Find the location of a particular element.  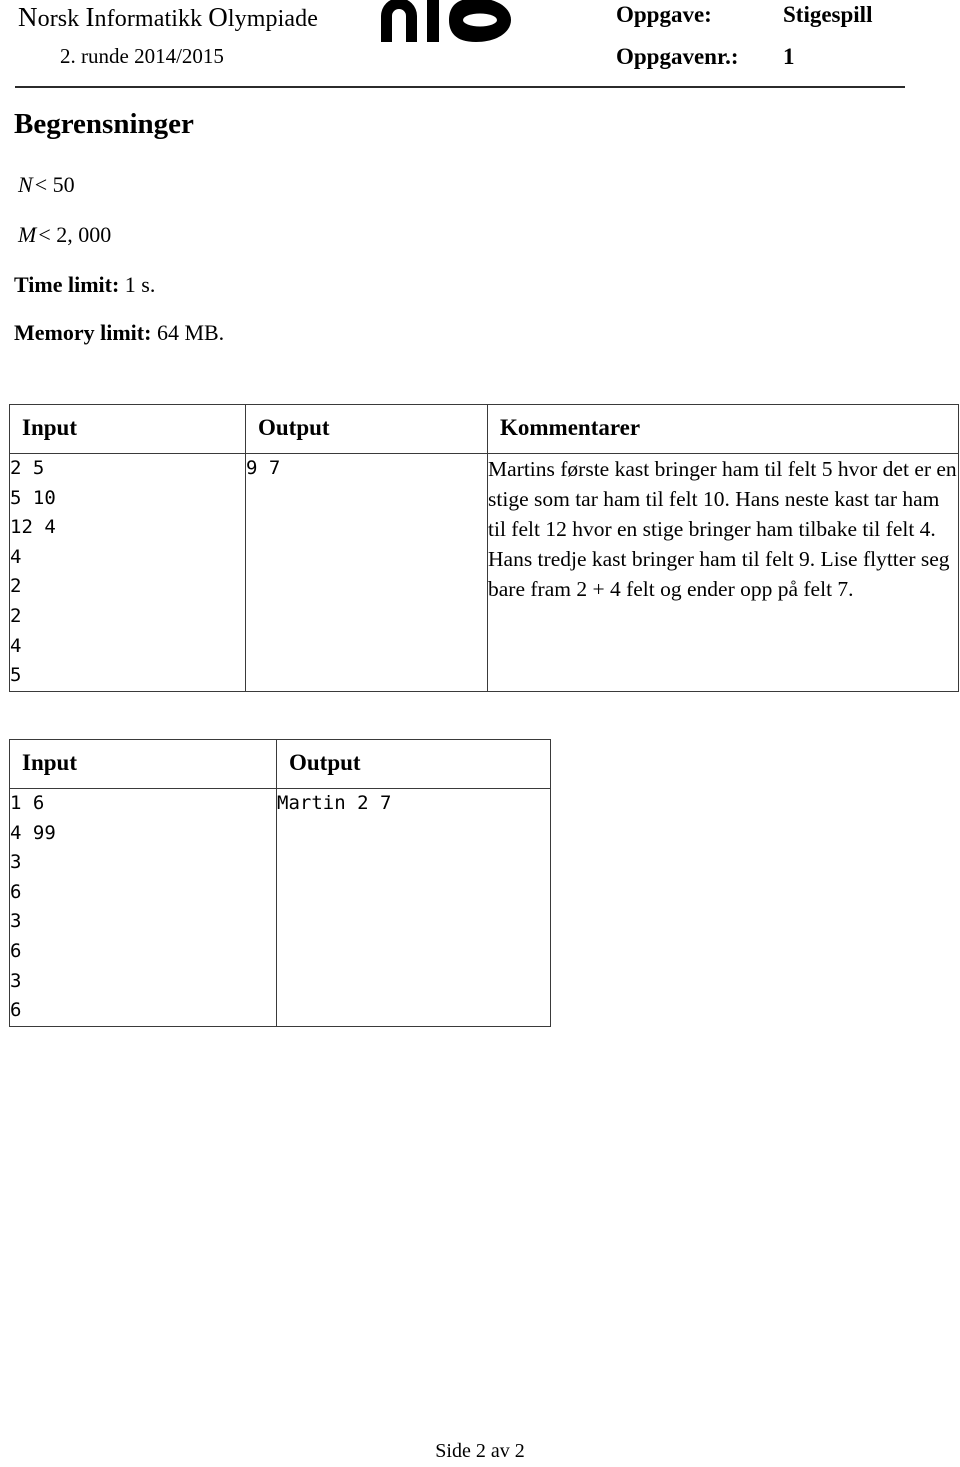

header-divider-rule is located at coordinates (460, 87).